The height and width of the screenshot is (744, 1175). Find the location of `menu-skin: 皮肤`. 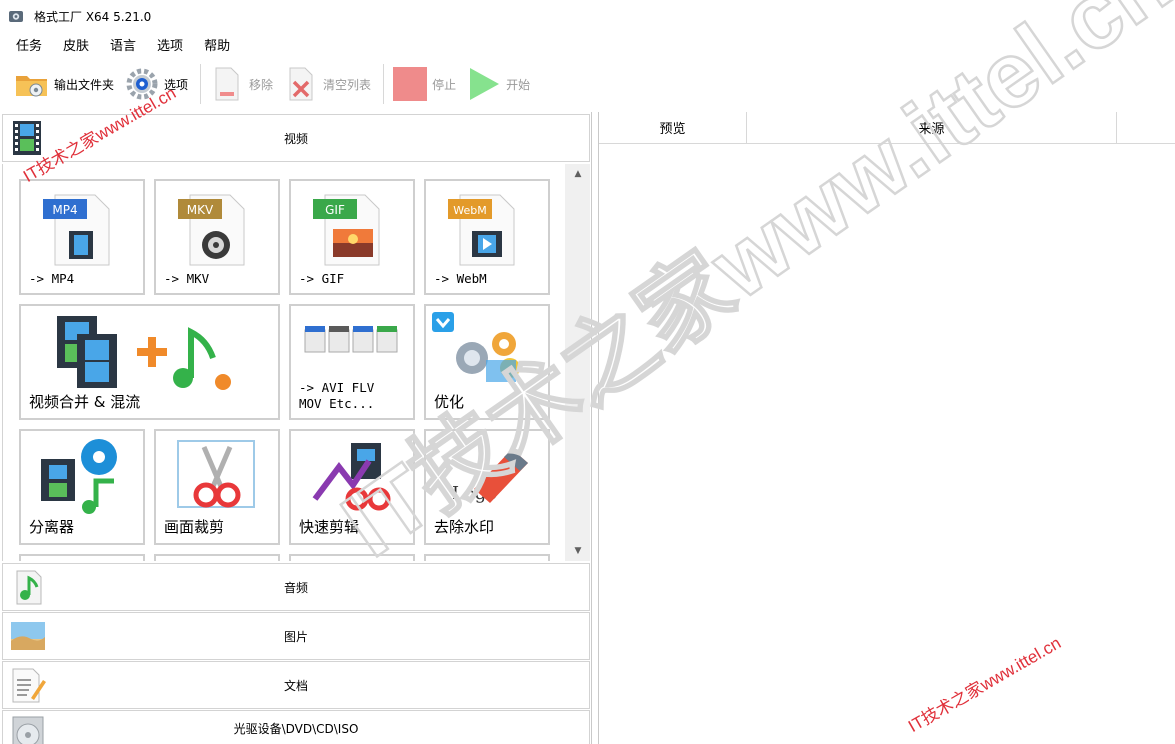

menu-skin: 皮肤 is located at coordinates (76, 44).